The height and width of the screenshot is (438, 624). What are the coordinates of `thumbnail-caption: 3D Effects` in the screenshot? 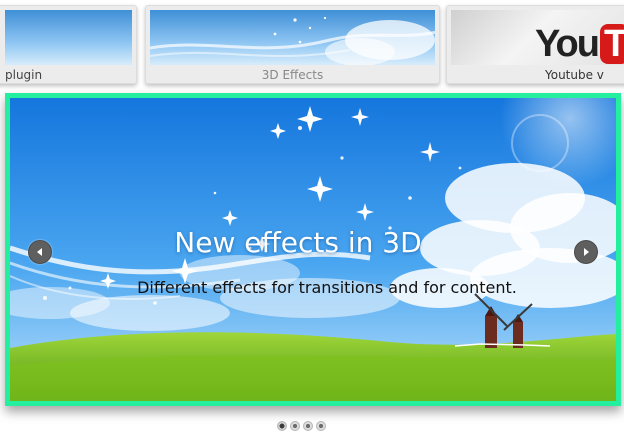 It's located at (292, 75).